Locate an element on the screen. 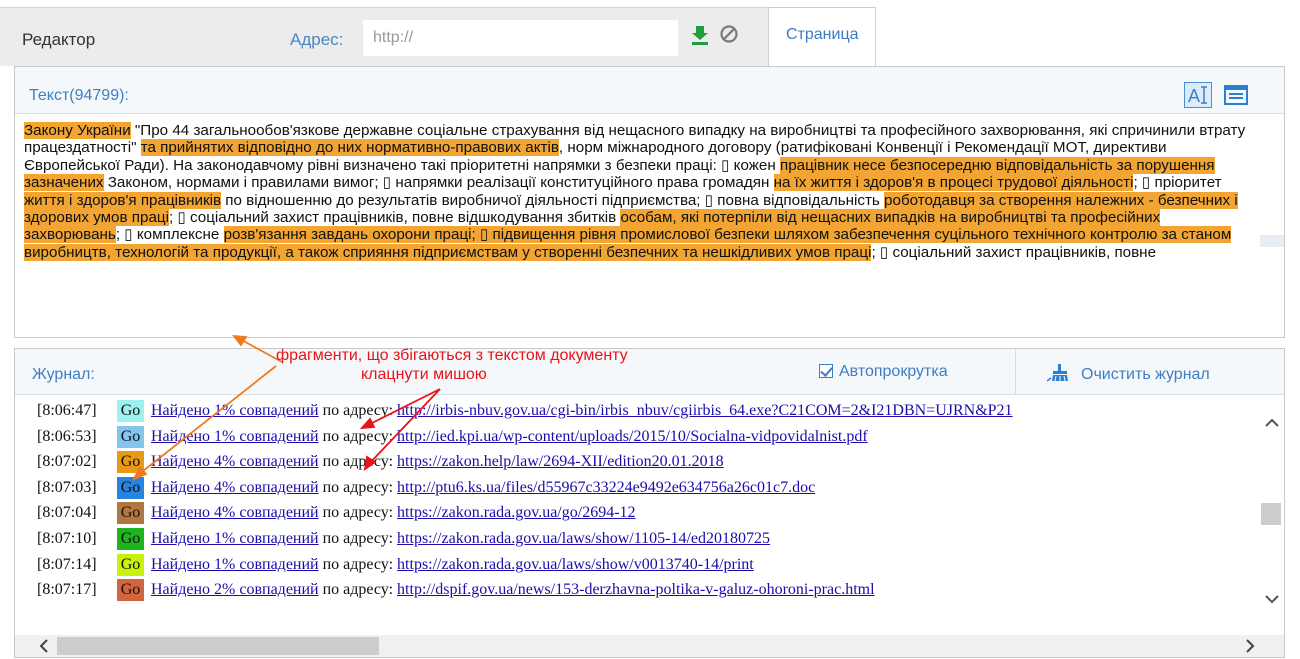  address-label: Адрес: is located at coordinates (317, 39).